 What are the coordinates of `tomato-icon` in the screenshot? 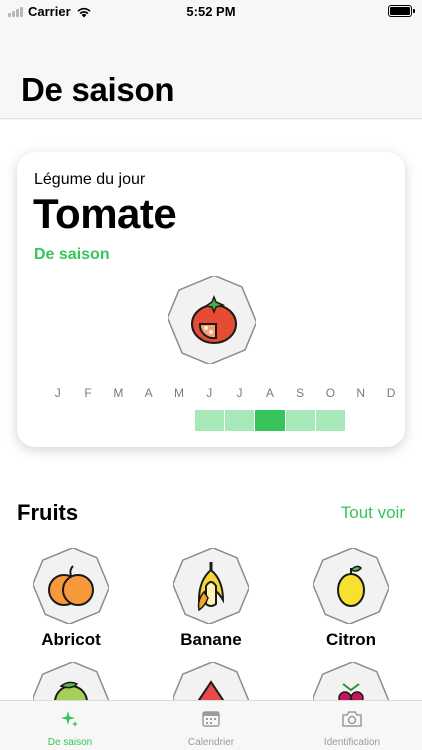 It's located at (212, 320).